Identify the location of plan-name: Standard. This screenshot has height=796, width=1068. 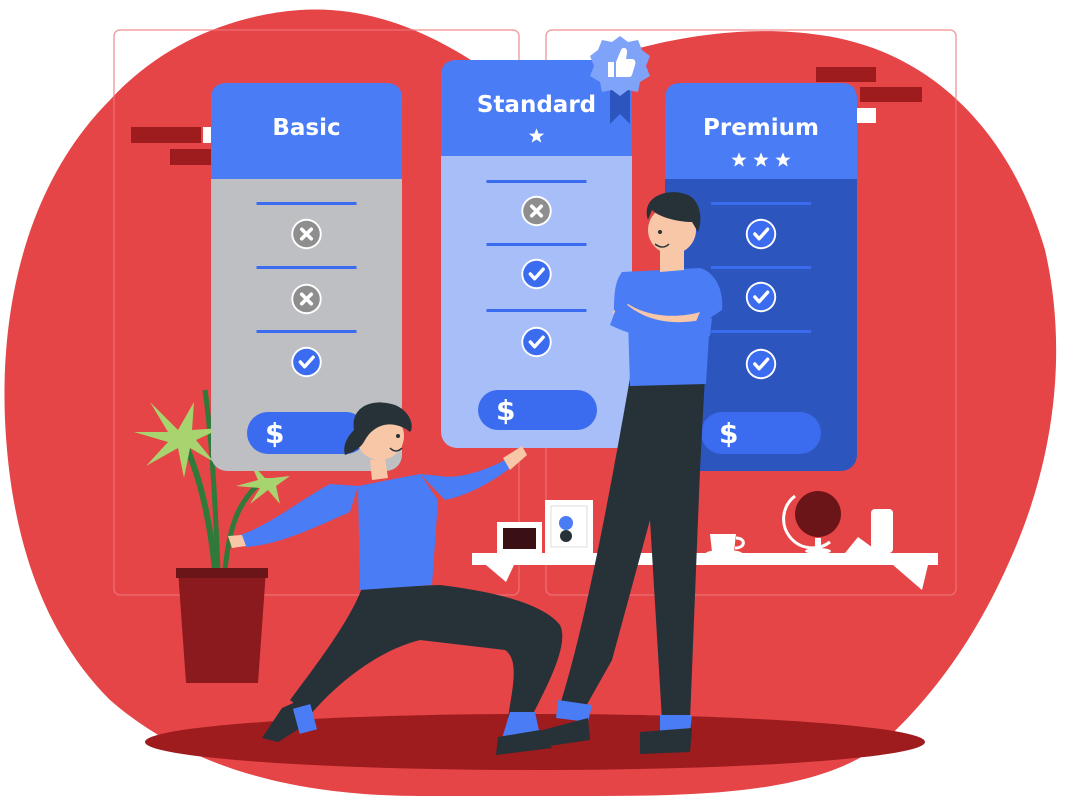
(536, 105).